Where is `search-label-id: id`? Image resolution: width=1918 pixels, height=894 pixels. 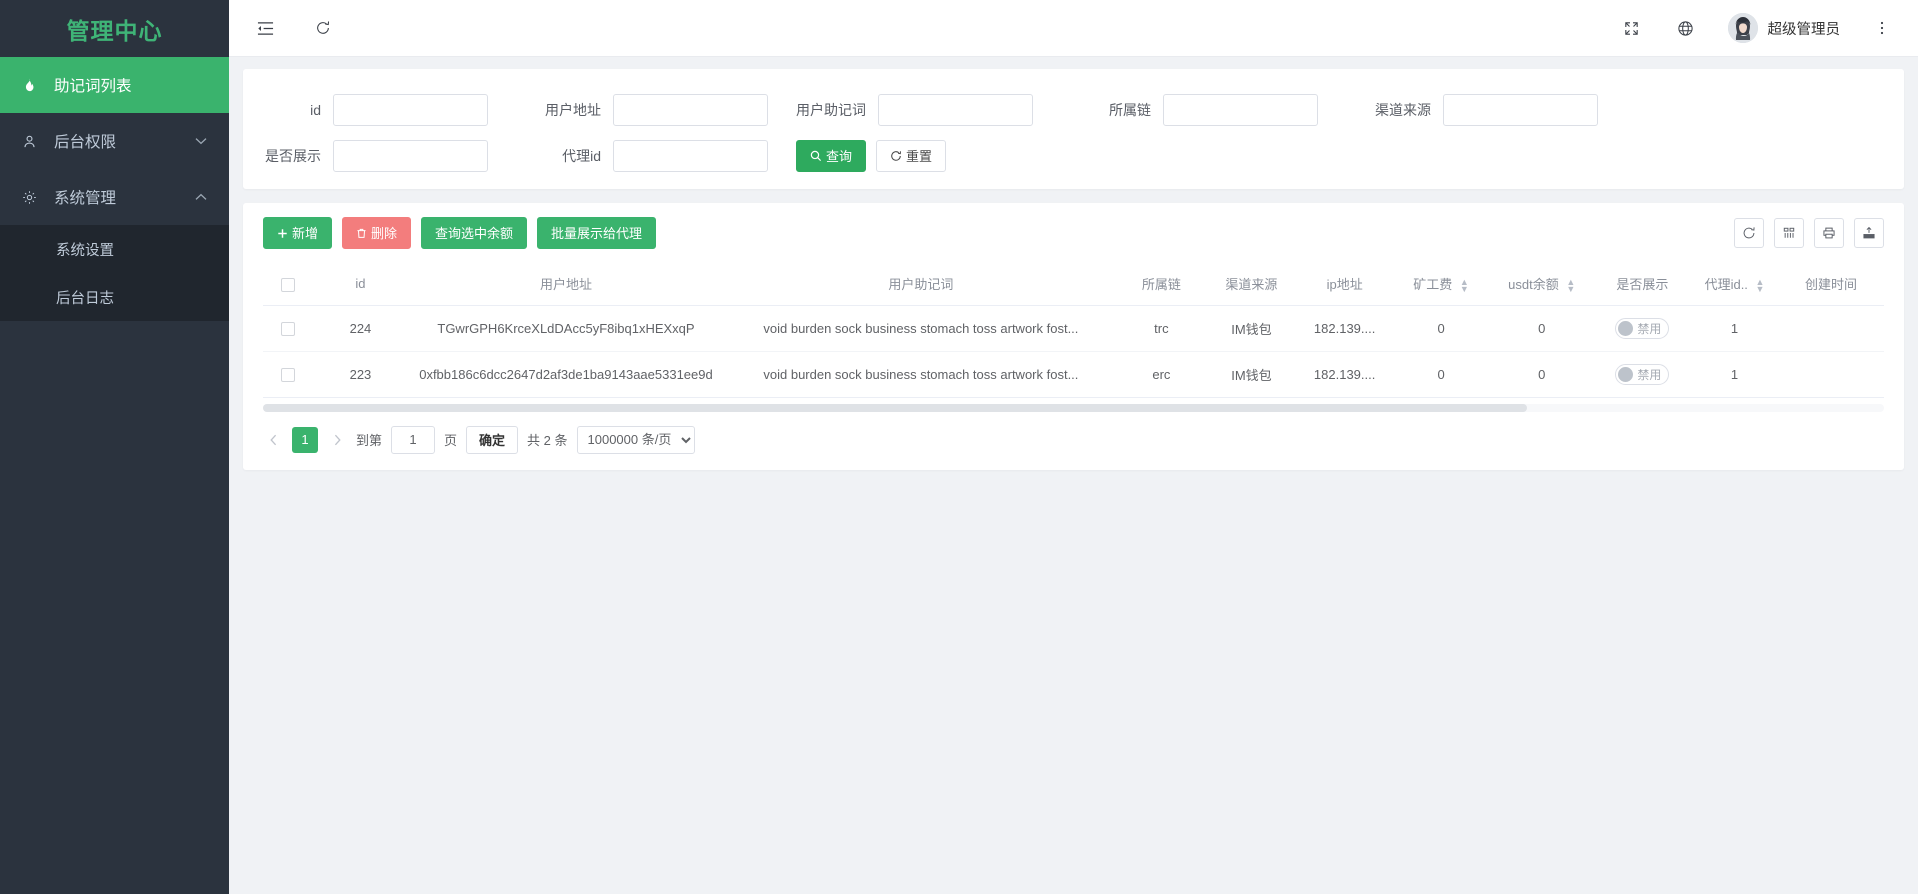 search-label-id: id is located at coordinates (315, 110).